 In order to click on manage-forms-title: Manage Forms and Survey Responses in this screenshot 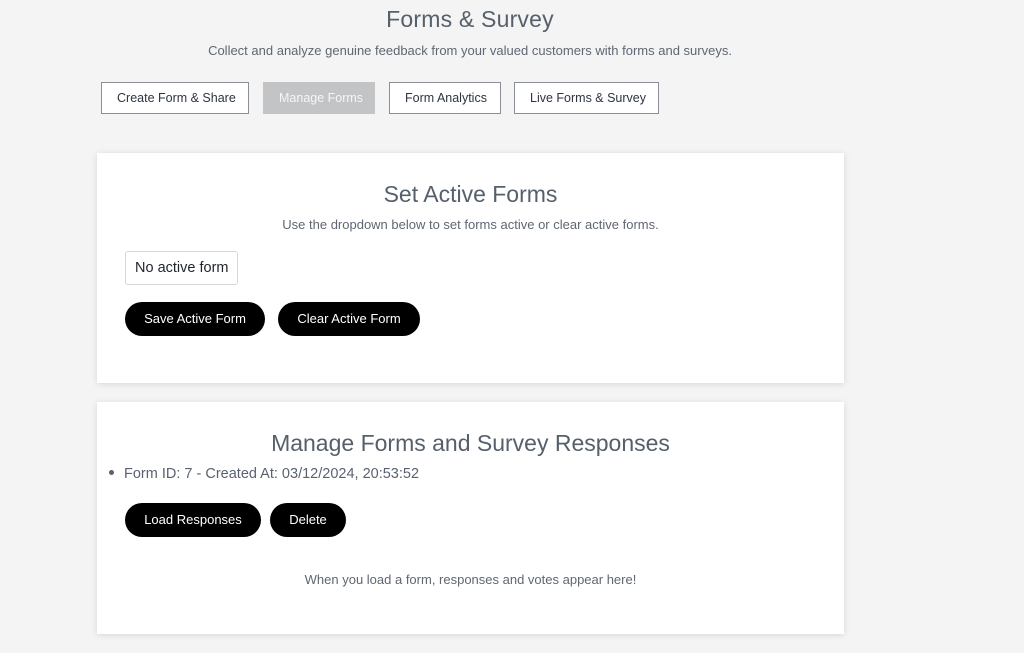, I will do `click(470, 443)`.